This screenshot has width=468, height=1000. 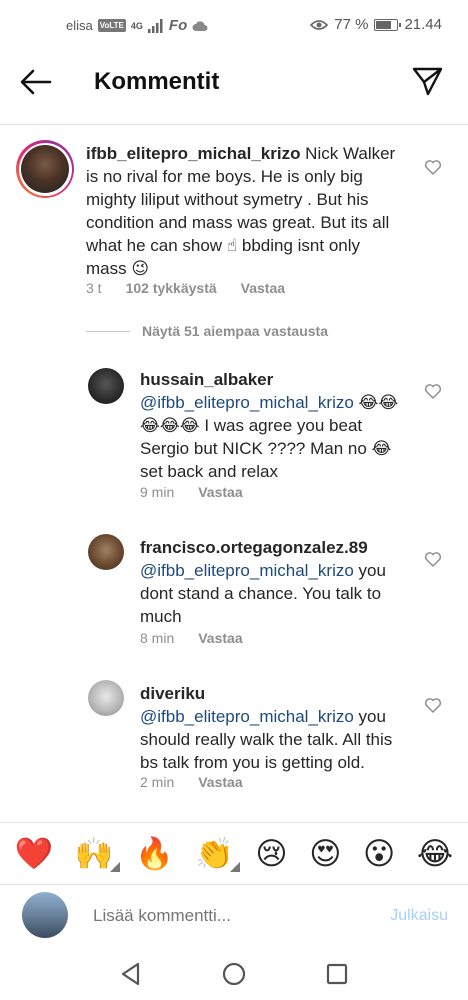 What do you see at coordinates (155, 25) in the screenshot?
I see `signal-icon` at bounding box center [155, 25].